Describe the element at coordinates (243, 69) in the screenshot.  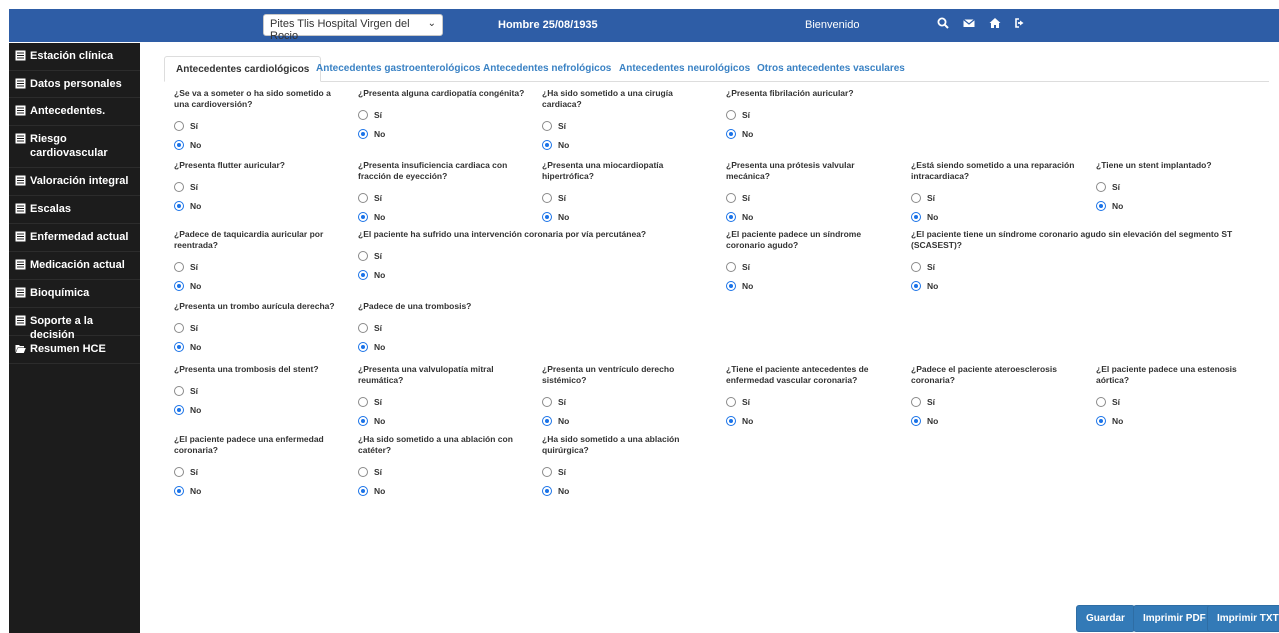
I see `tab-antecedentes-cardiologicos: Antecedentes cardiológicos` at that location.